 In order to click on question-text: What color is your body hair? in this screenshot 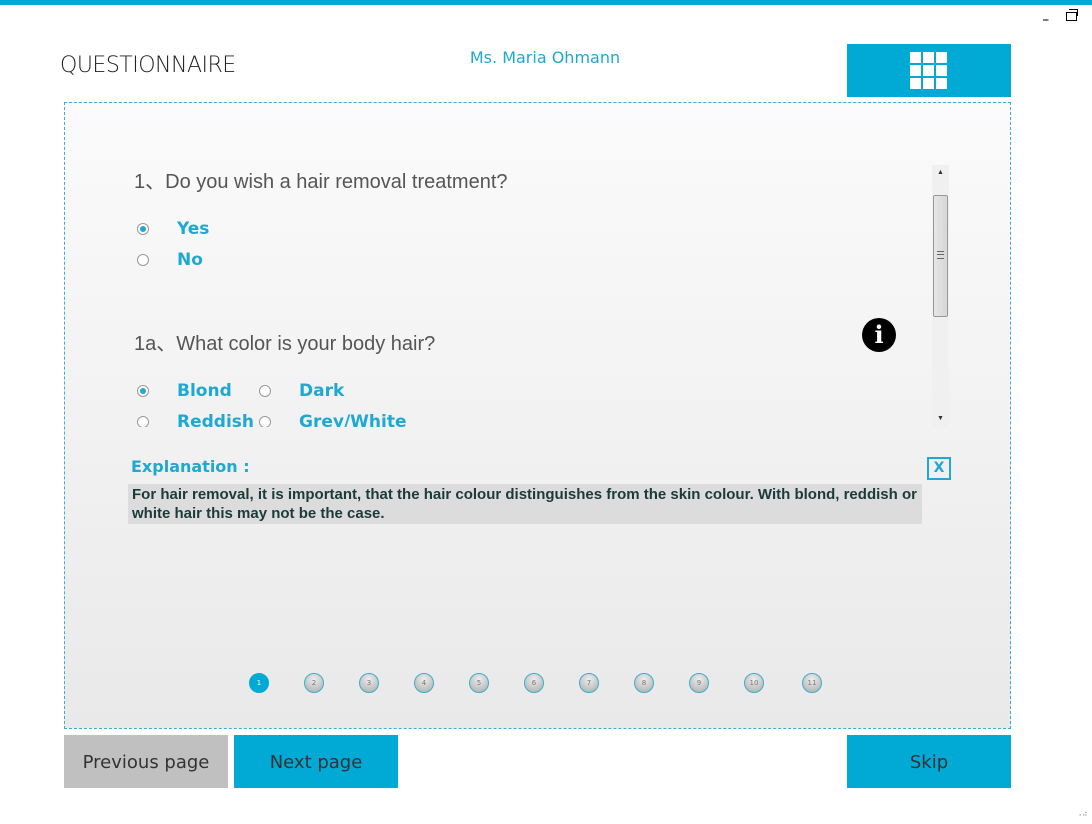, I will do `click(306, 344)`.